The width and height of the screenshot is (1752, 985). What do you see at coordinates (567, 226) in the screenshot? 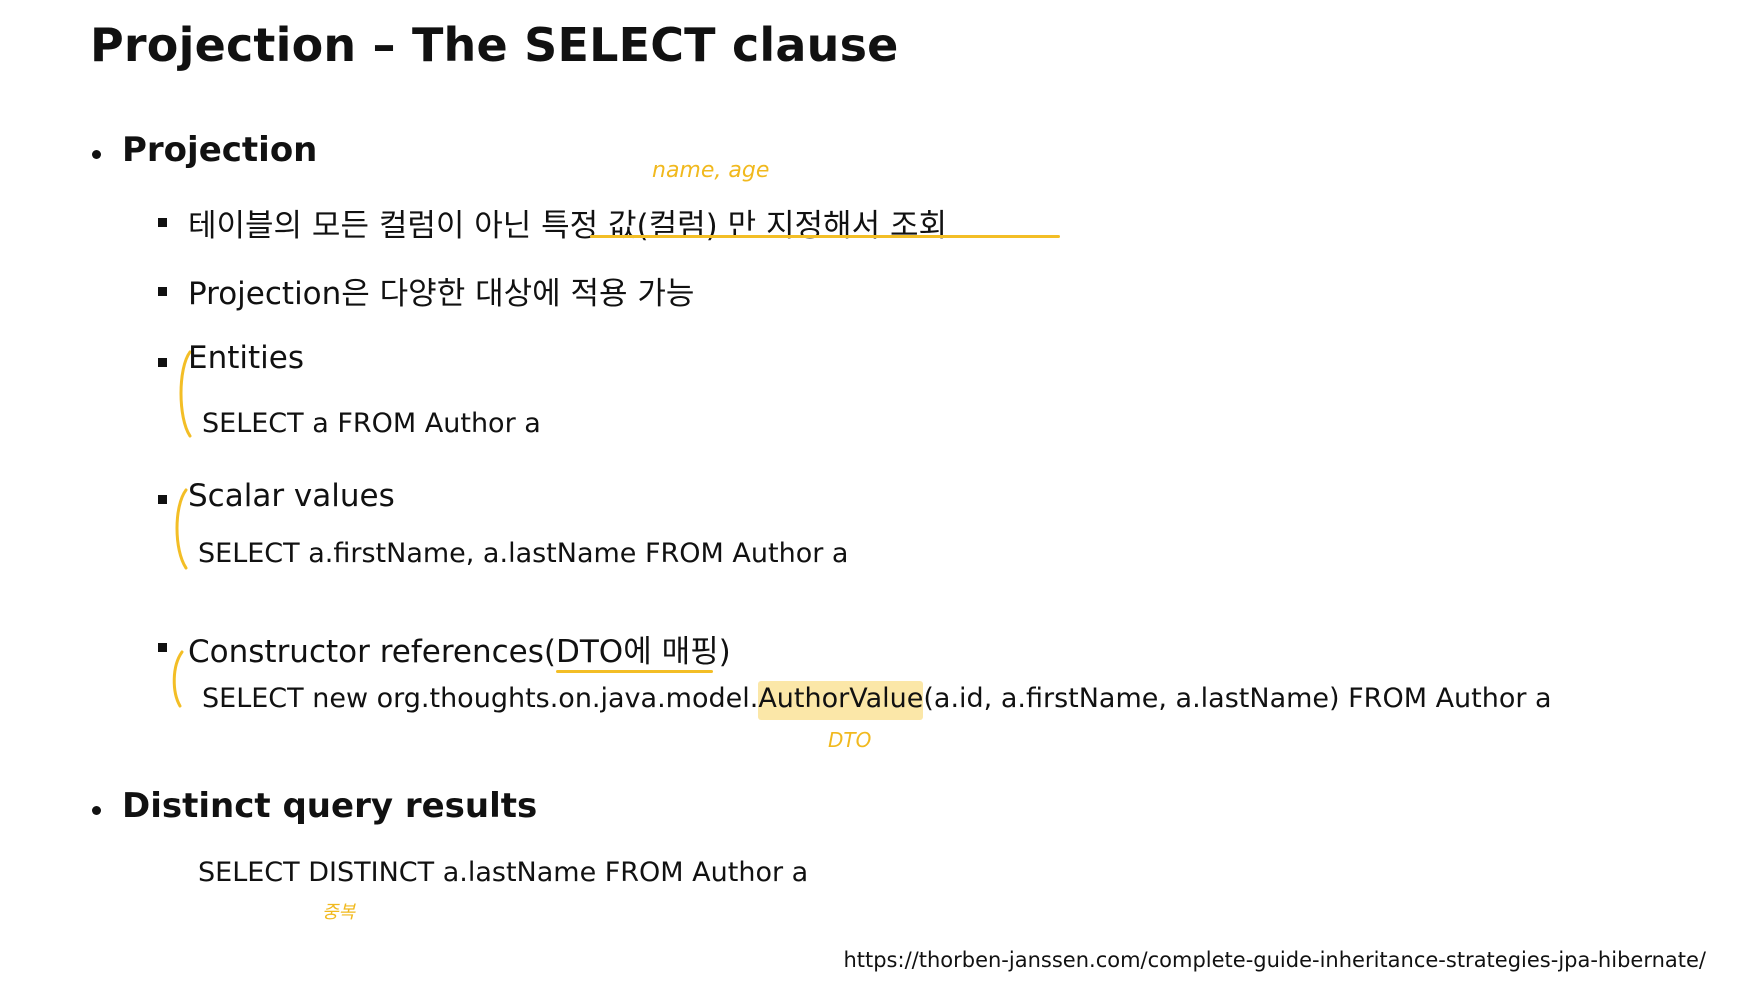
I see `note-specific-columns: 테이블의 모든 컬럼이 아닌 특정 값(컬럼) 만 지정해서 조회` at bounding box center [567, 226].